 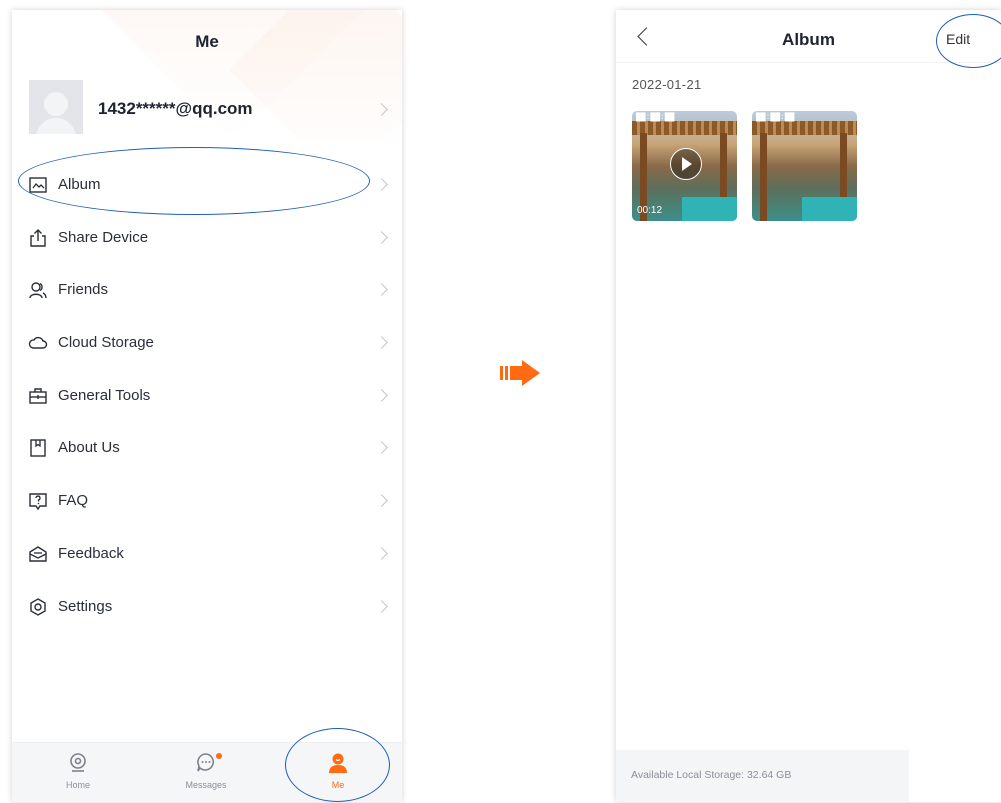 What do you see at coordinates (520, 373) in the screenshot?
I see `arrow-right-icon` at bounding box center [520, 373].